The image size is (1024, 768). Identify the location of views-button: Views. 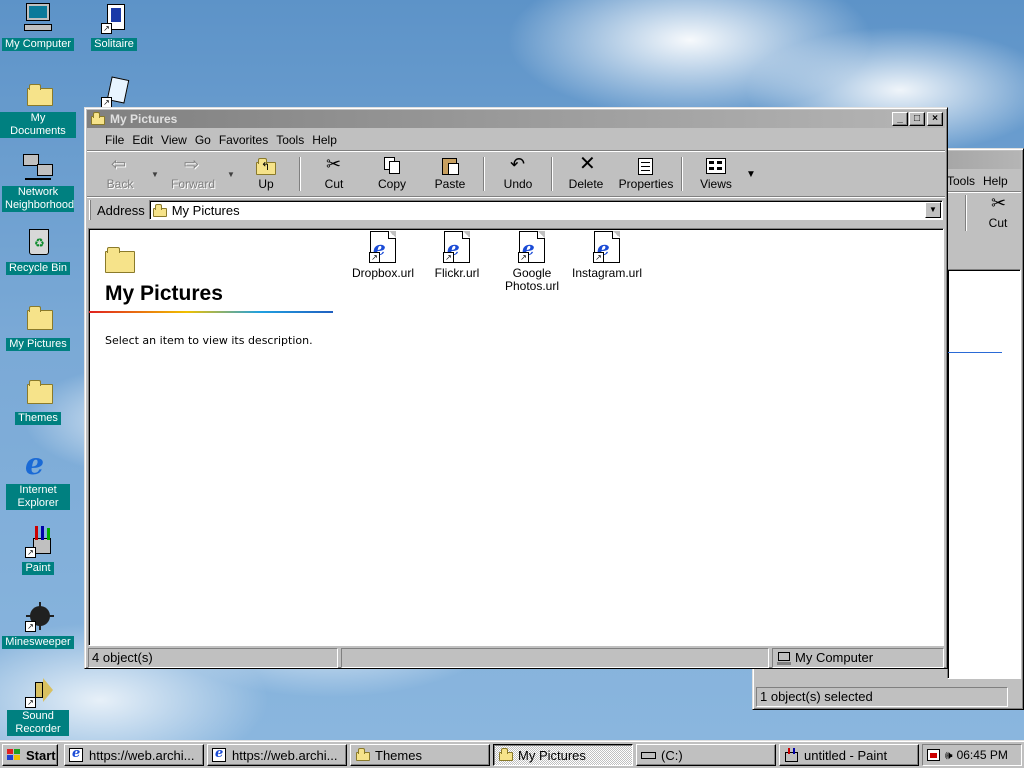
(716, 174).